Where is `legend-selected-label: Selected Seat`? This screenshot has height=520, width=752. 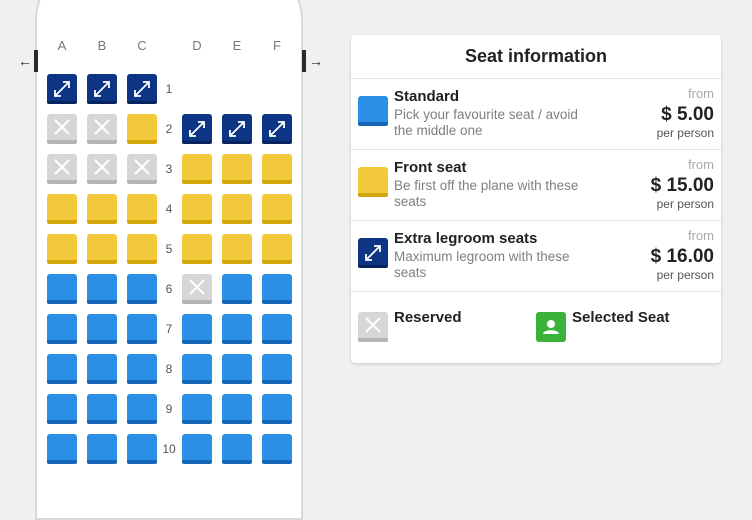
legend-selected-label: Selected Seat is located at coordinates (621, 317).